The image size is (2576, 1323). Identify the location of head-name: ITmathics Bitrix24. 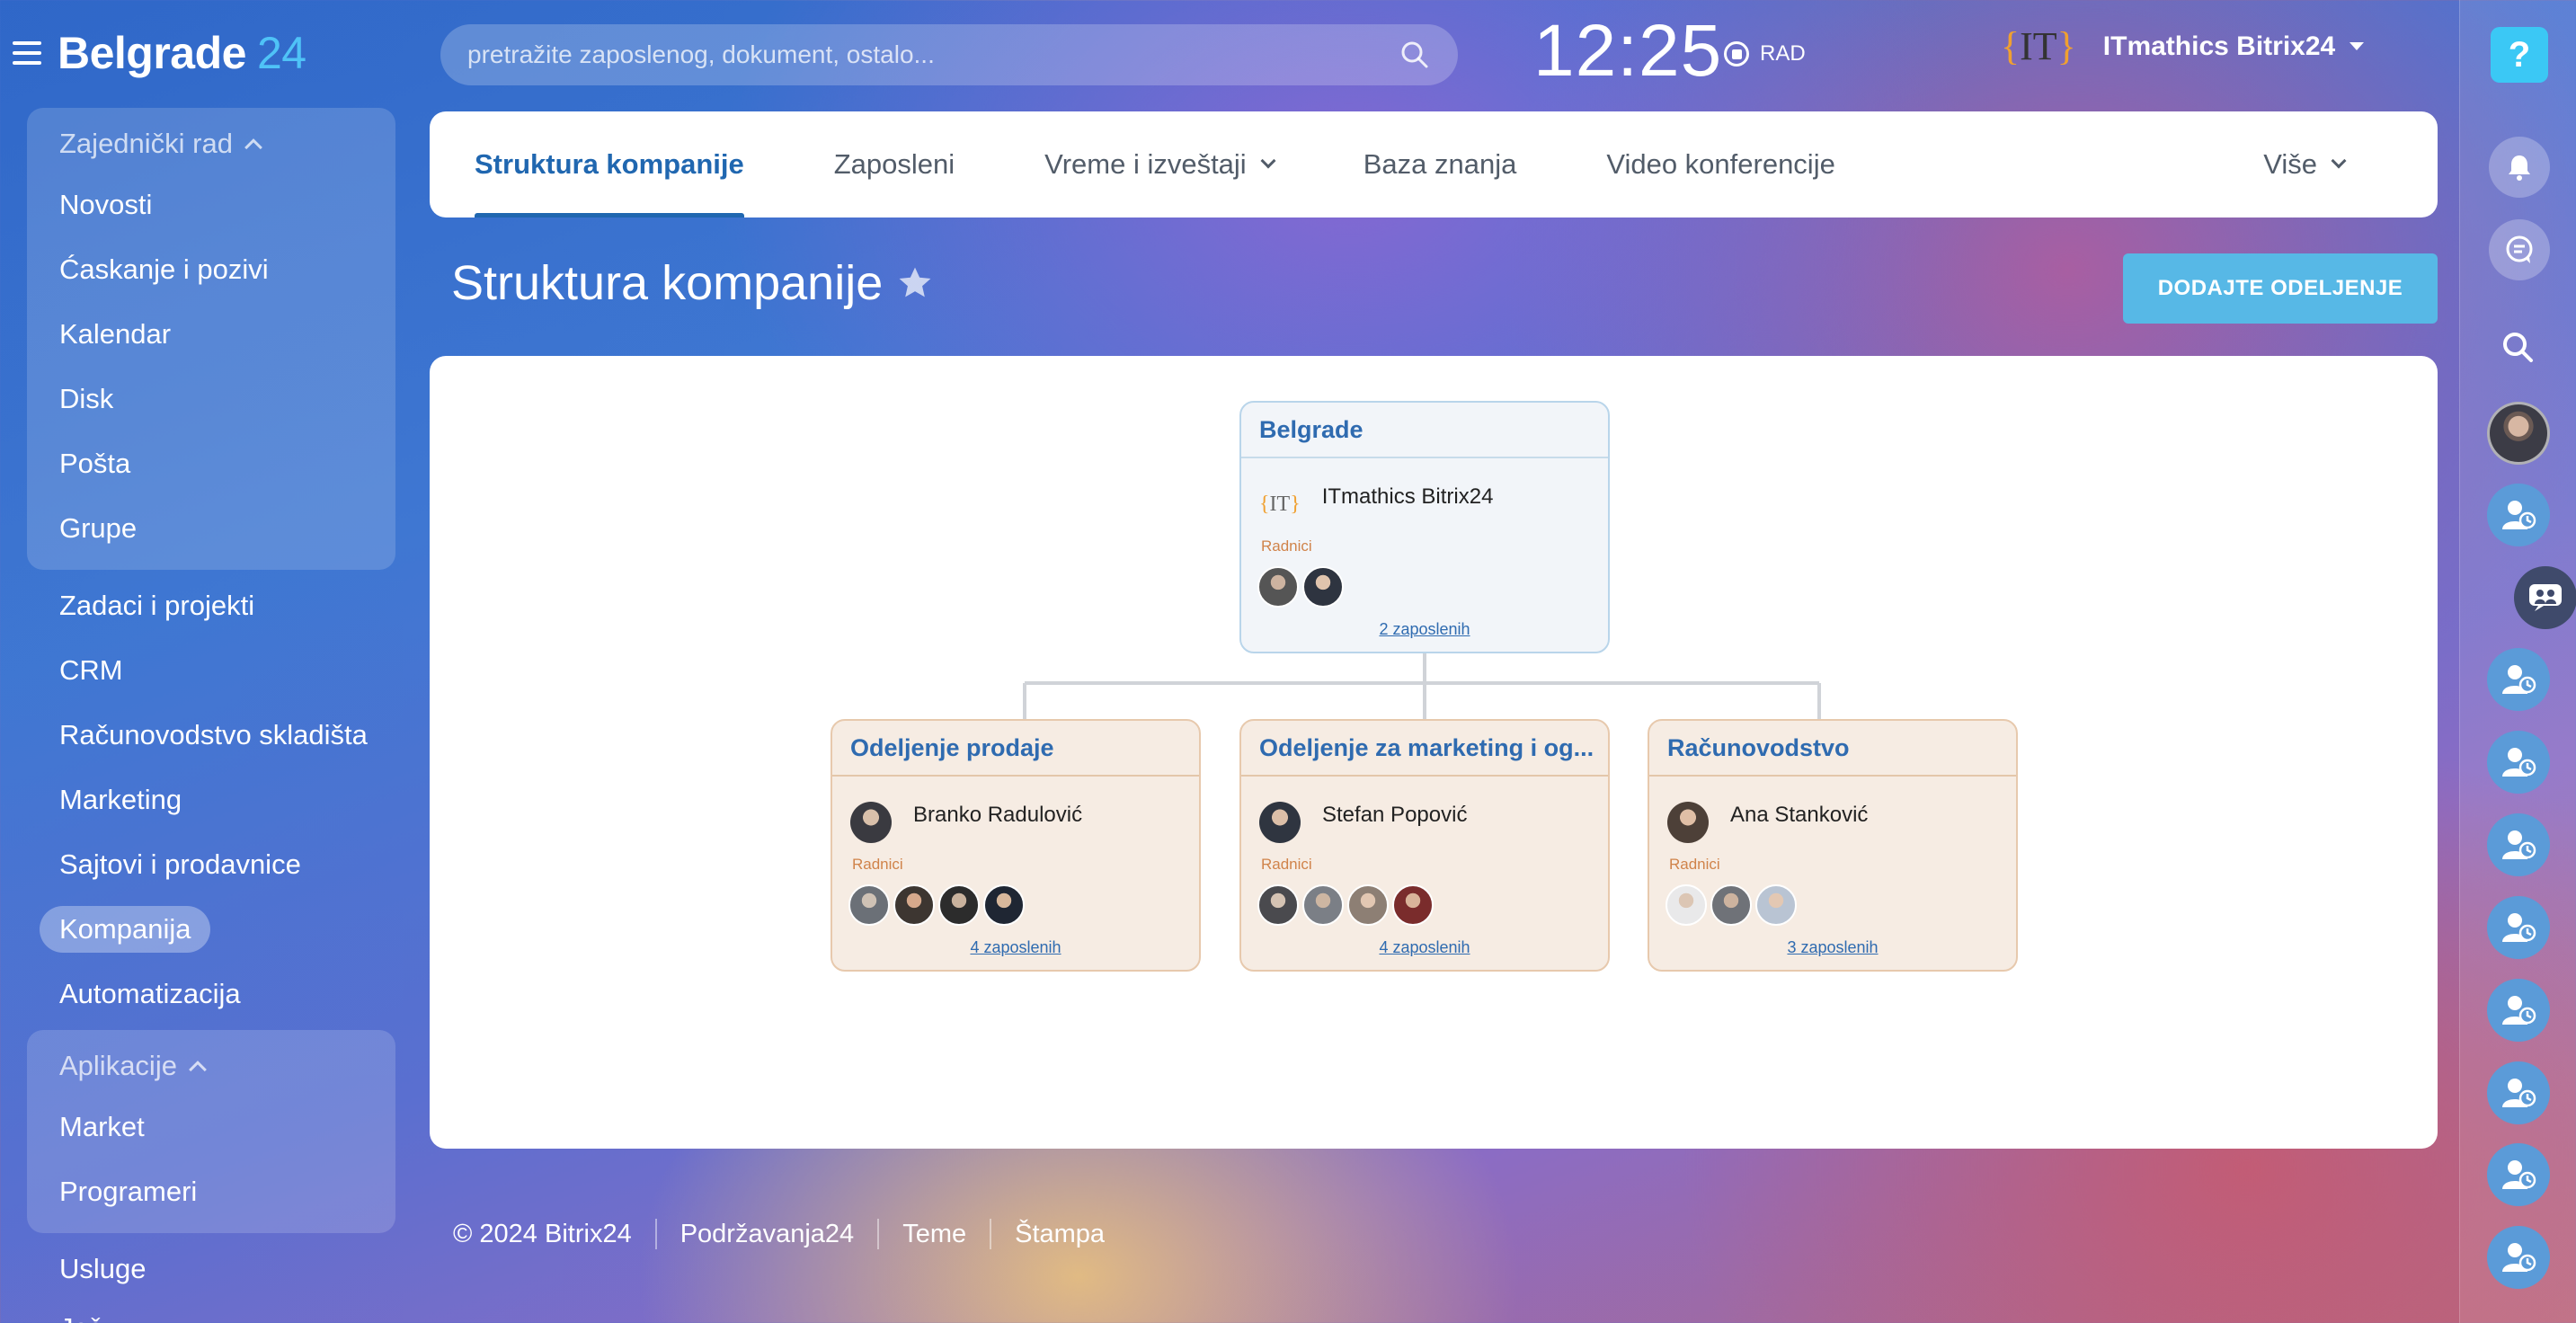
(1407, 496).